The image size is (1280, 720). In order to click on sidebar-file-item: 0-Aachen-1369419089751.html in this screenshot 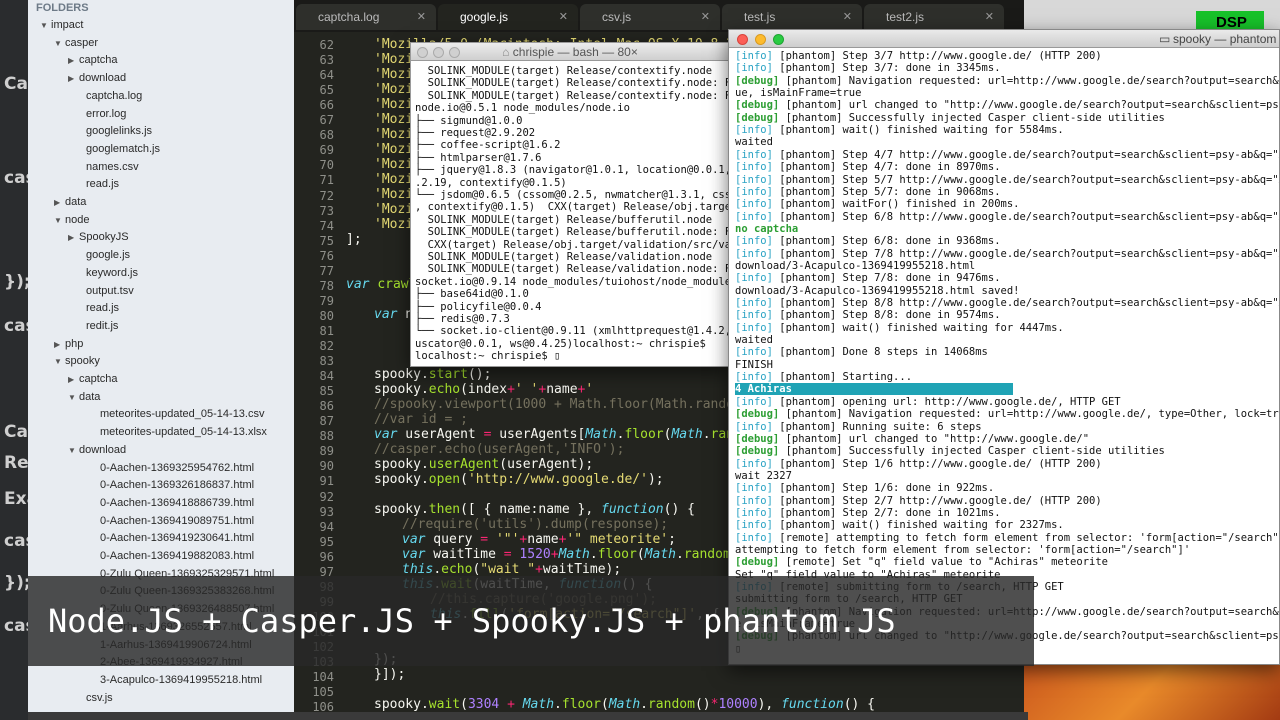, I will do `click(177, 521)`.